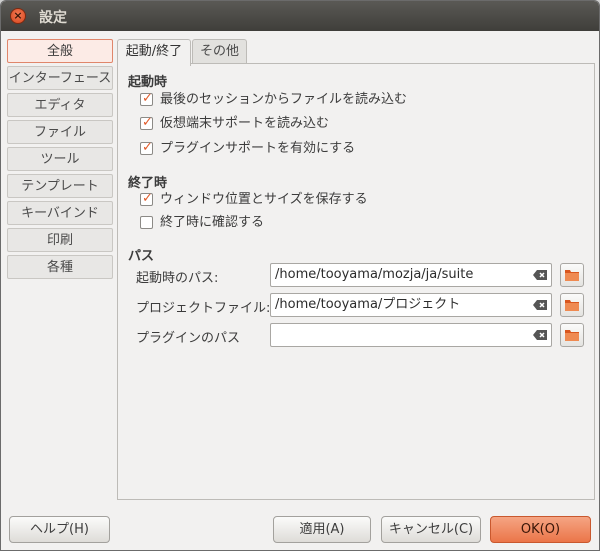  What do you see at coordinates (203, 308) in the screenshot?
I see `project-file-label: プロジェクトファイル:` at bounding box center [203, 308].